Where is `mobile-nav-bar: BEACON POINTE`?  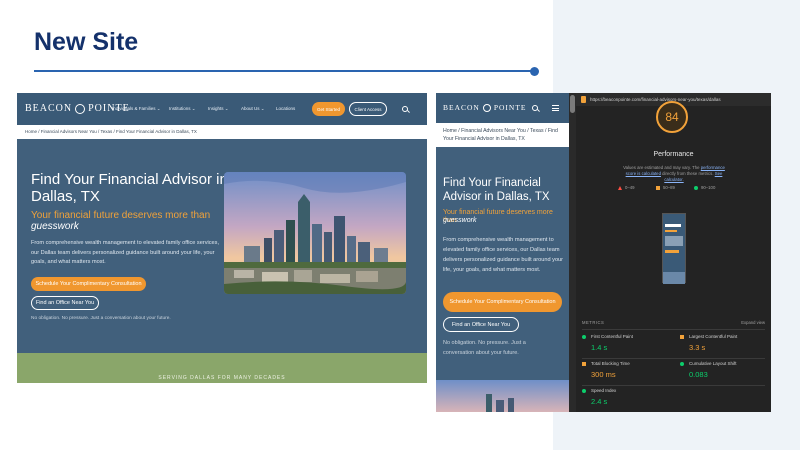 mobile-nav-bar: BEACON POINTE is located at coordinates (502, 108).